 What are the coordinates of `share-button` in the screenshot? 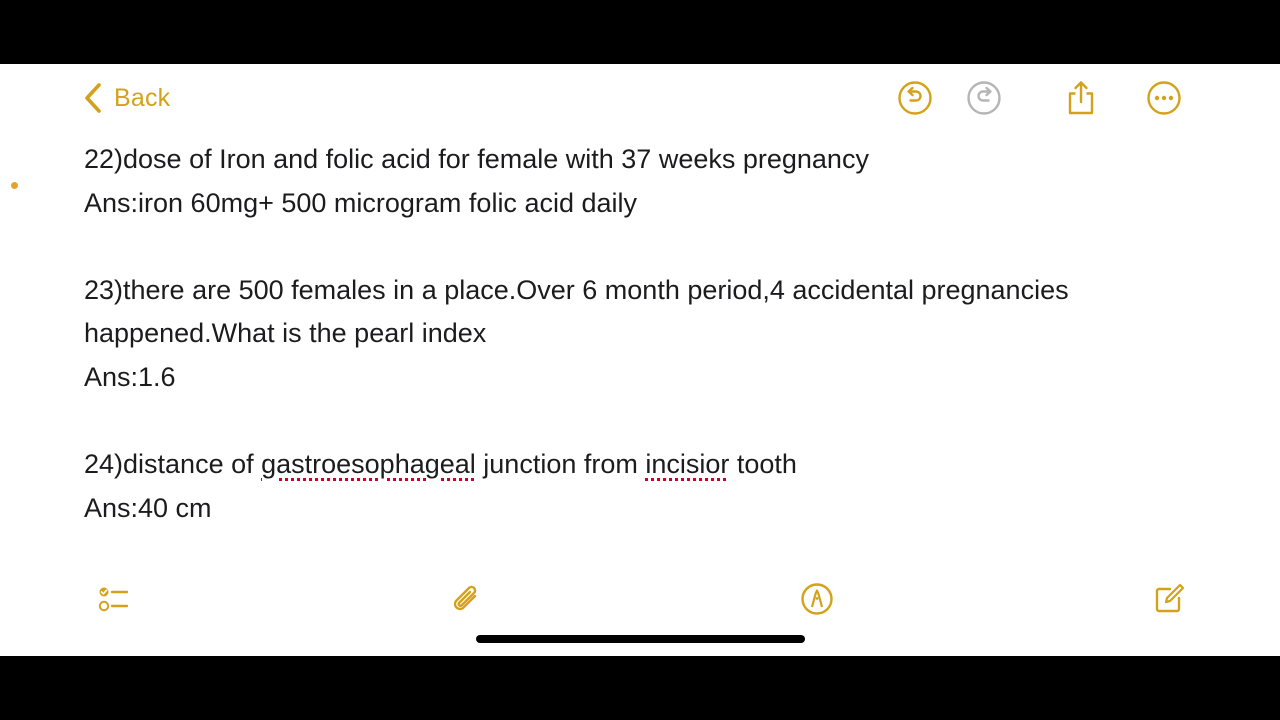 It's located at (1081, 98).